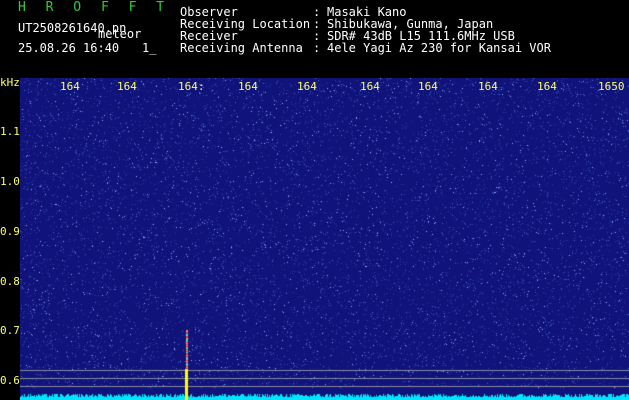 This screenshot has width=629, height=400. Describe the element at coordinates (69, 48) in the screenshot. I see `date-time: 25.08.26 16:40` at that location.